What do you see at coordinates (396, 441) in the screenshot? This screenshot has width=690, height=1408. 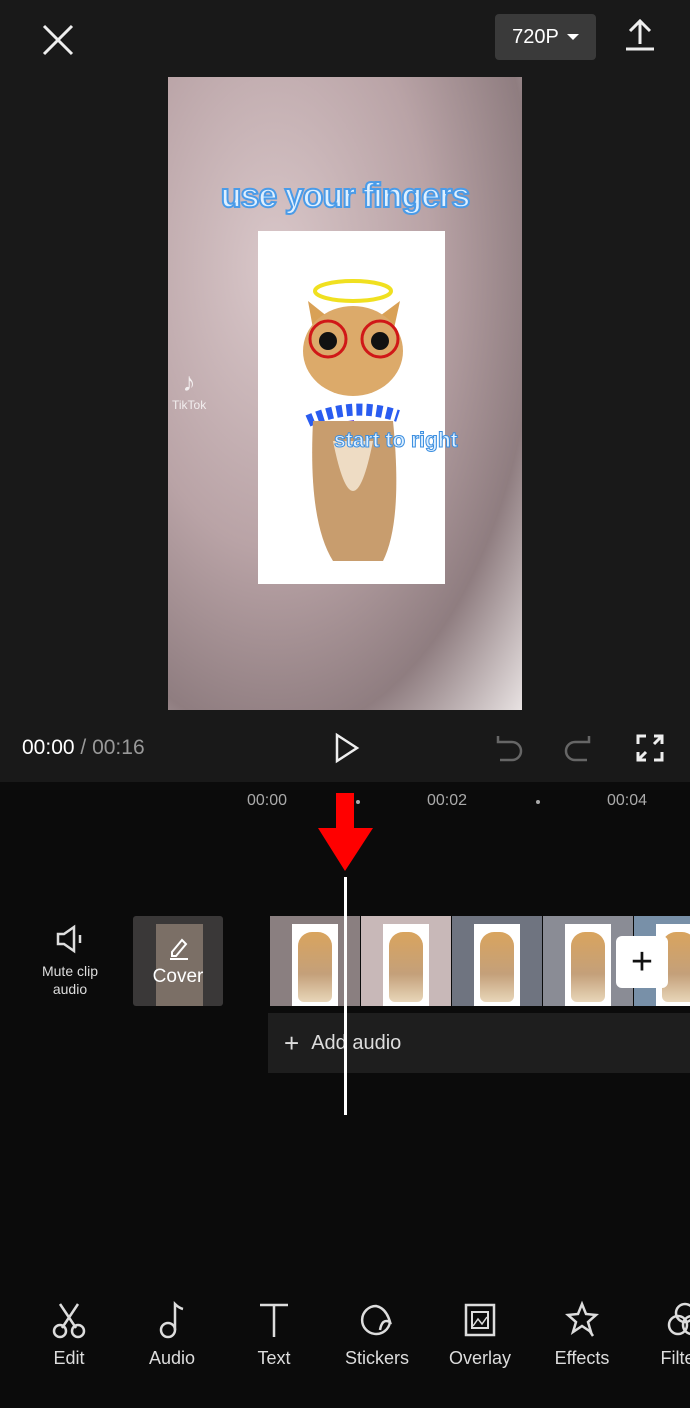 I see `preview-caption: start to right` at bounding box center [396, 441].